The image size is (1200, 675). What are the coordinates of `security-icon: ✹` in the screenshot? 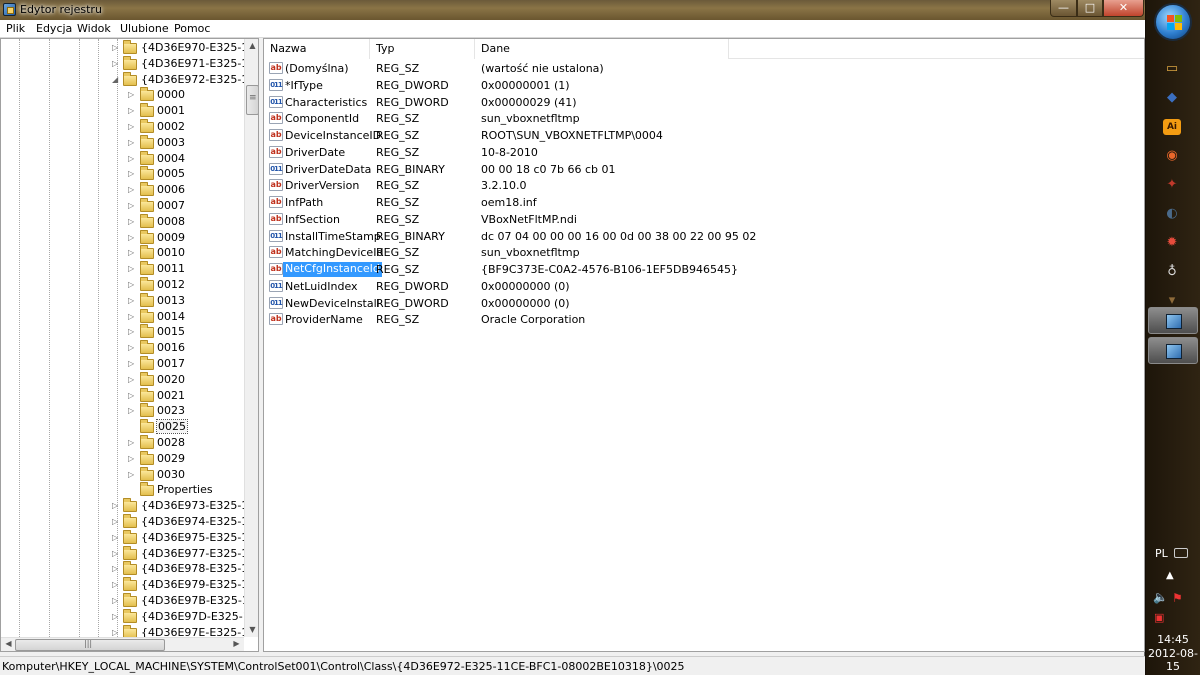 It's located at (1172, 243).